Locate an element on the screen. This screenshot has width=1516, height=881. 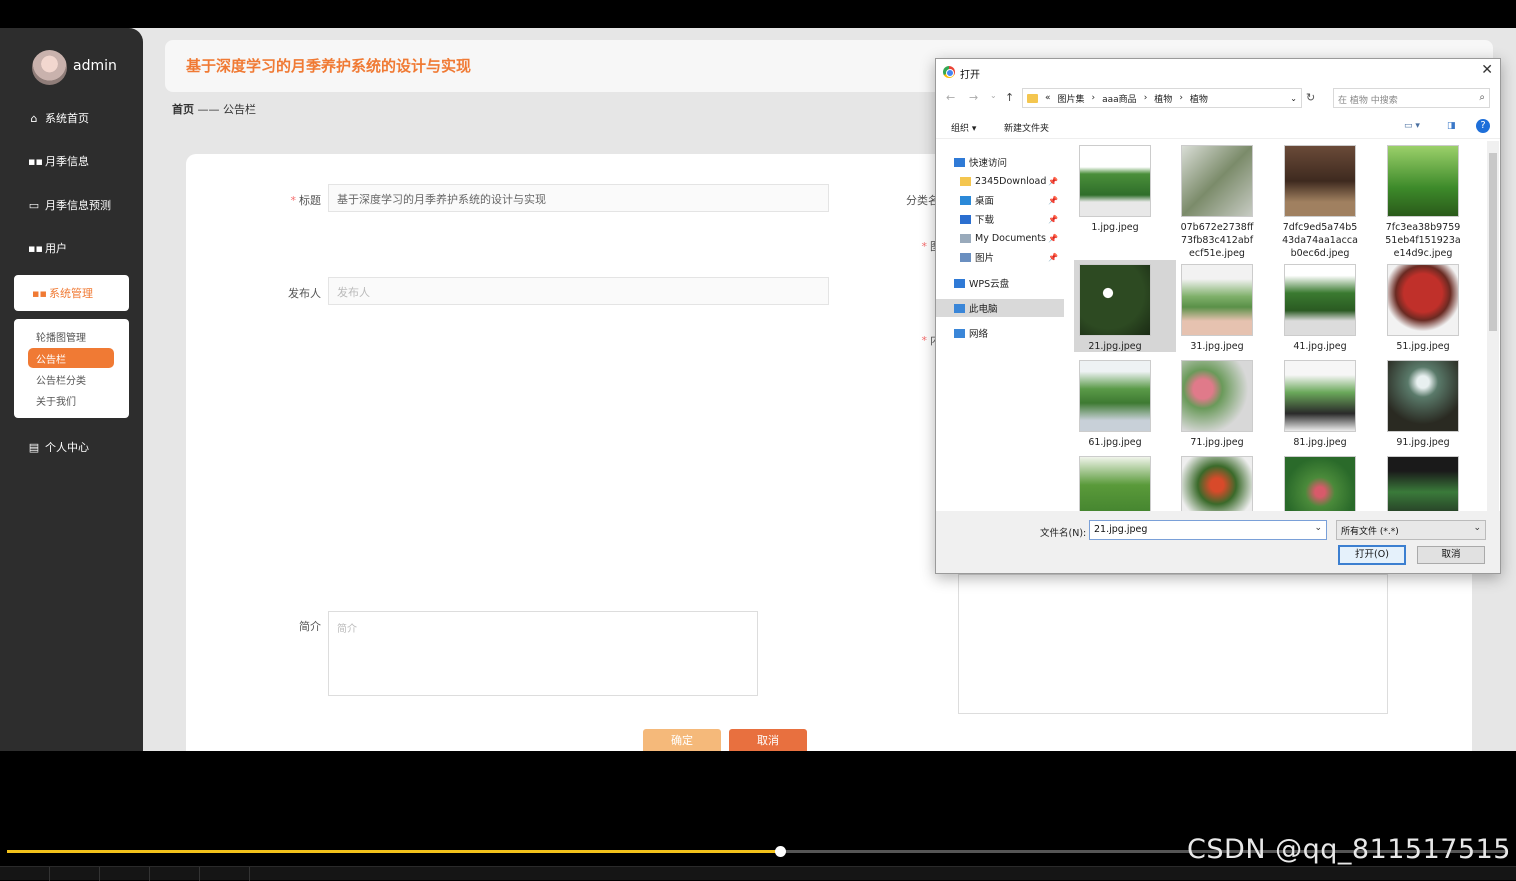
intro-textarea: 简介 is located at coordinates (543, 653).